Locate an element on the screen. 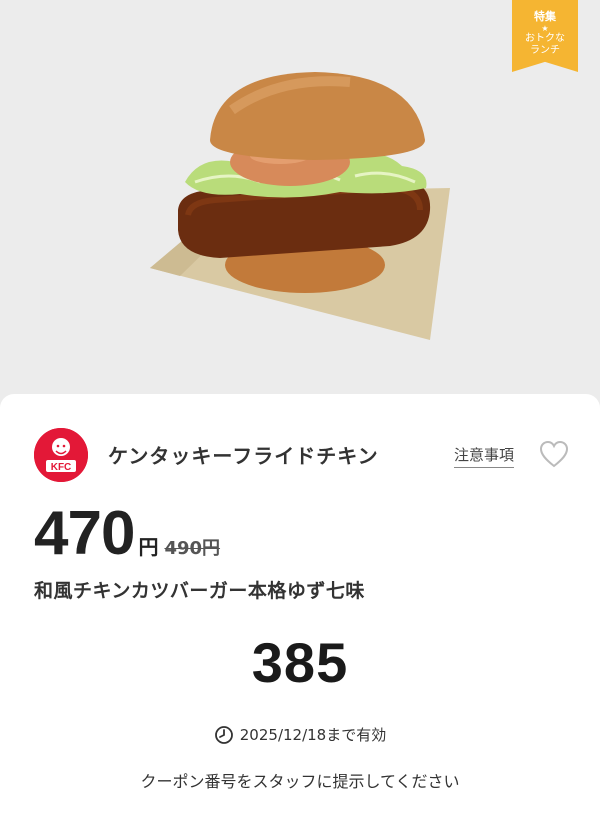 This screenshot has width=600, height=820. star-icon: ★ is located at coordinates (545, 28).